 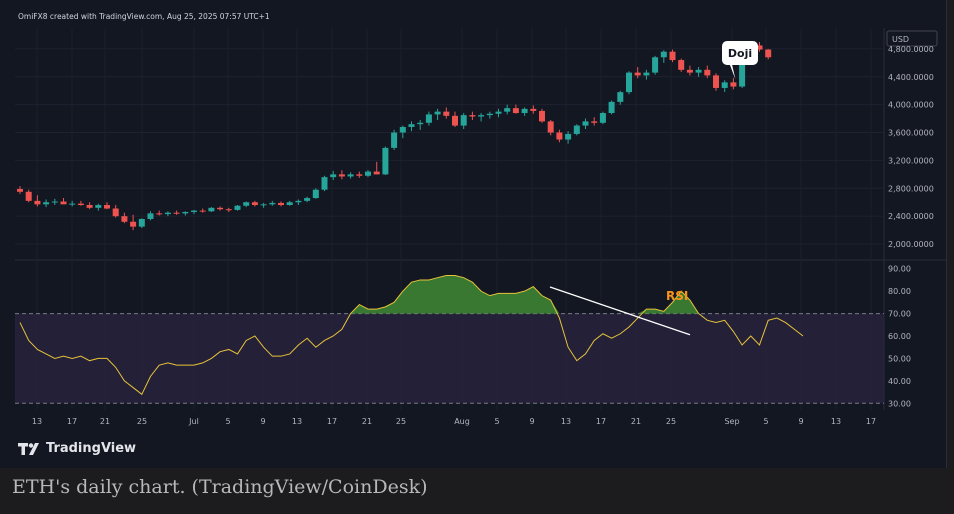 I want to click on price-tick-label: 2,400.0000, so click(x=911, y=216).